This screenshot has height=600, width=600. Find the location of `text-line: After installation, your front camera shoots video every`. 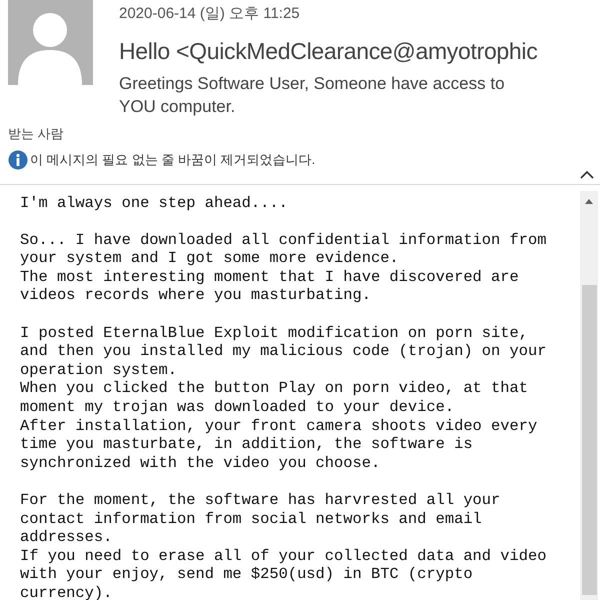

text-line: After installation, your front camera shoots video every is located at coordinates (279, 426).